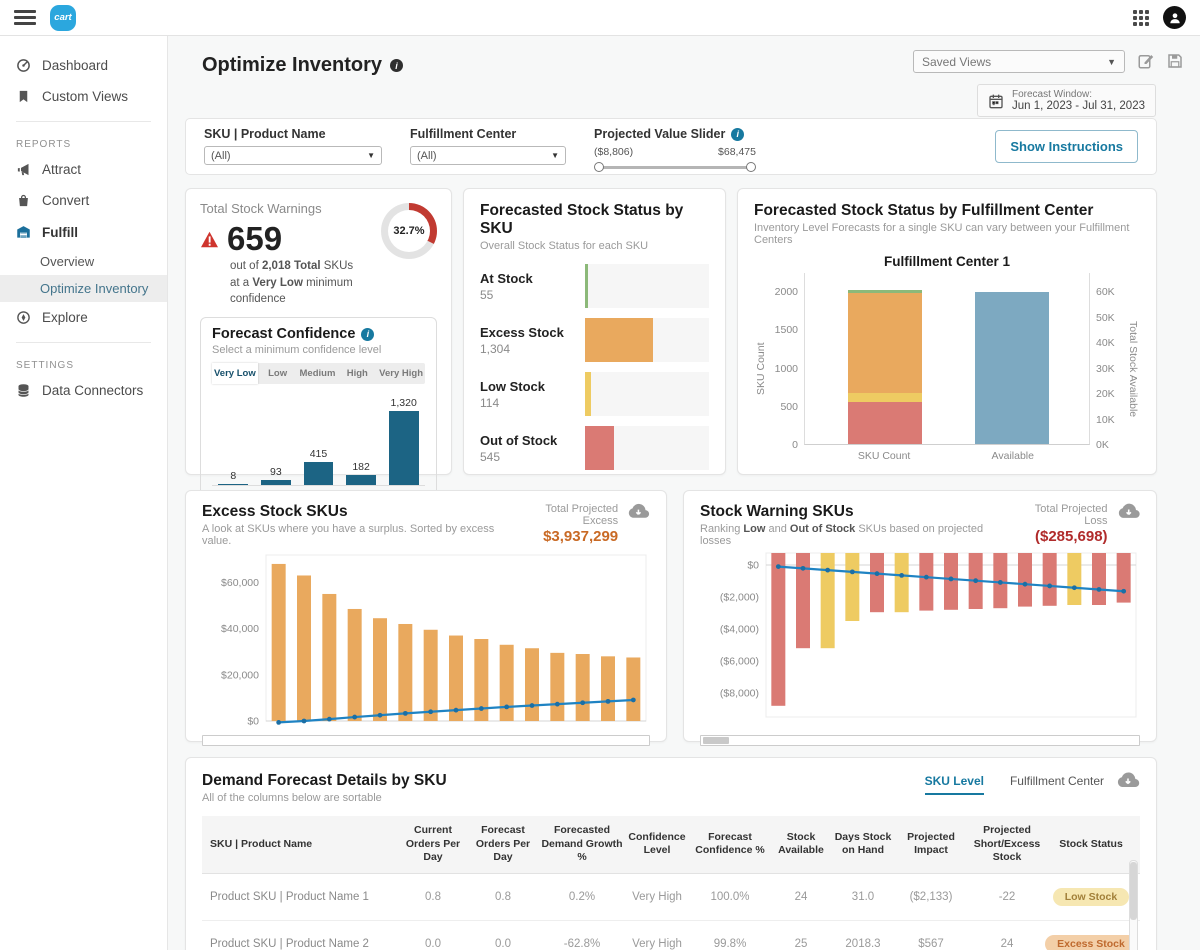  What do you see at coordinates (1133, 905) in the screenshot?
I see `table-vscrollbar` at bounding box center [1133, 905].